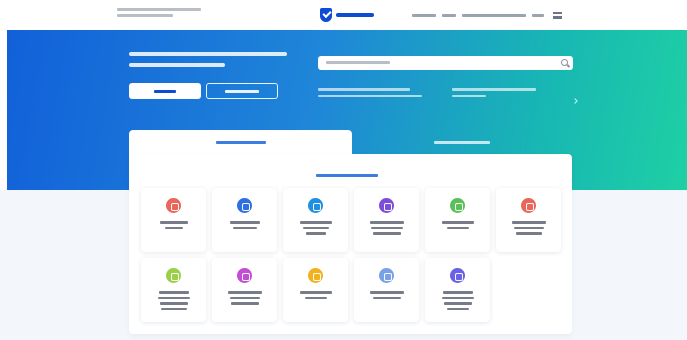 This screenshot has width=687, height=340. I want to click on nav-item-location, so click(424, 15).